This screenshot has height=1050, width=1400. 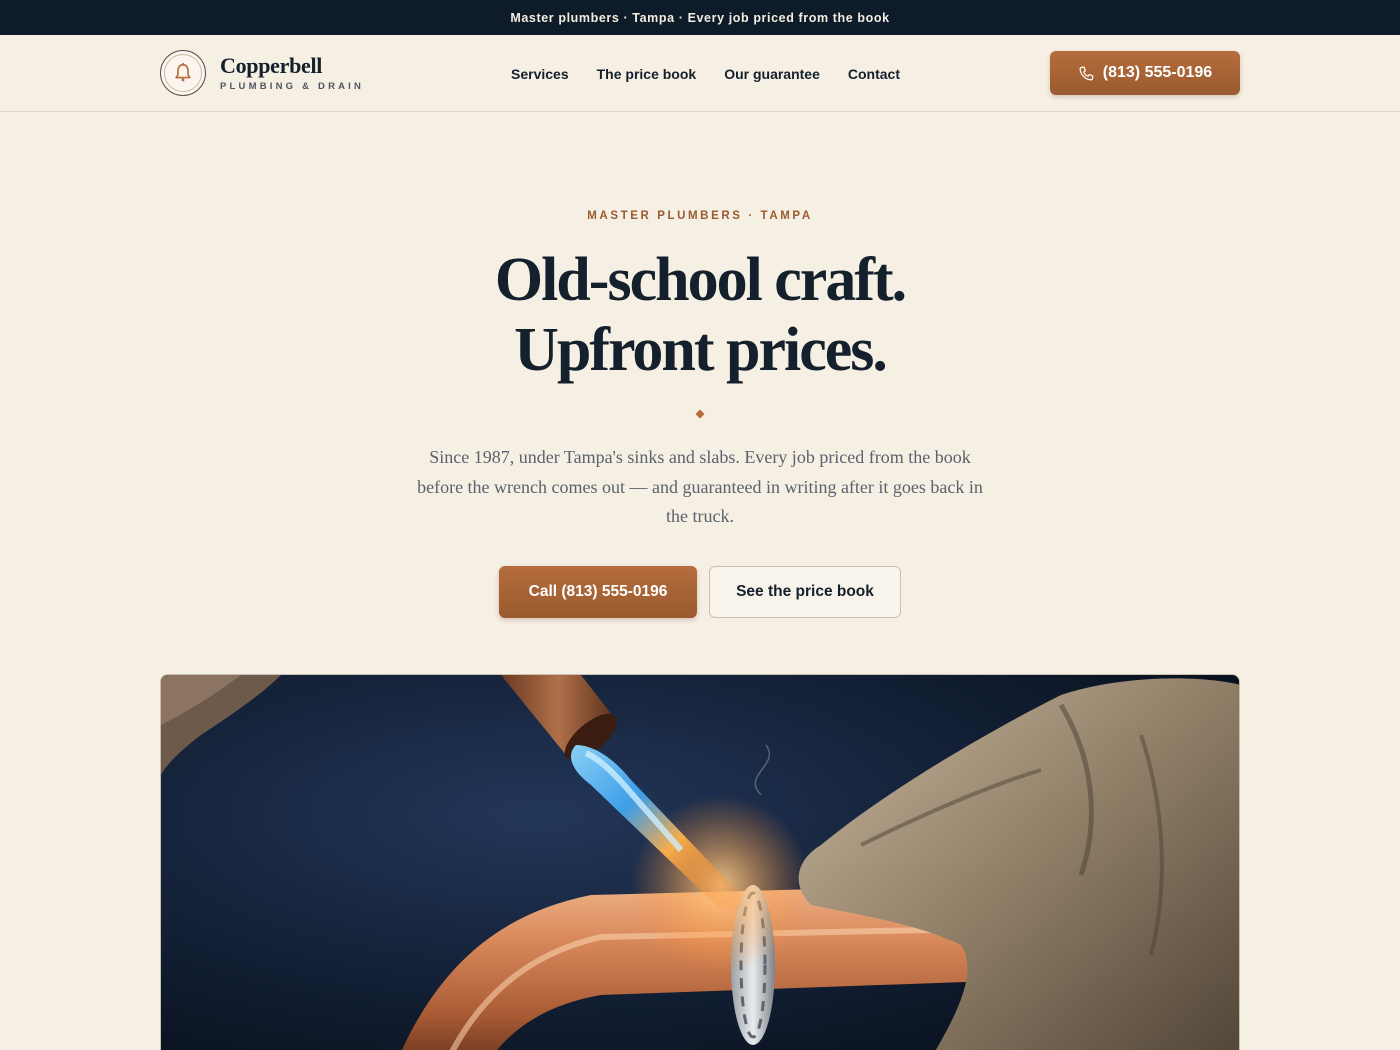 I want to click on call-button: Call (813) 555-0196, so click(x=598, y=592).